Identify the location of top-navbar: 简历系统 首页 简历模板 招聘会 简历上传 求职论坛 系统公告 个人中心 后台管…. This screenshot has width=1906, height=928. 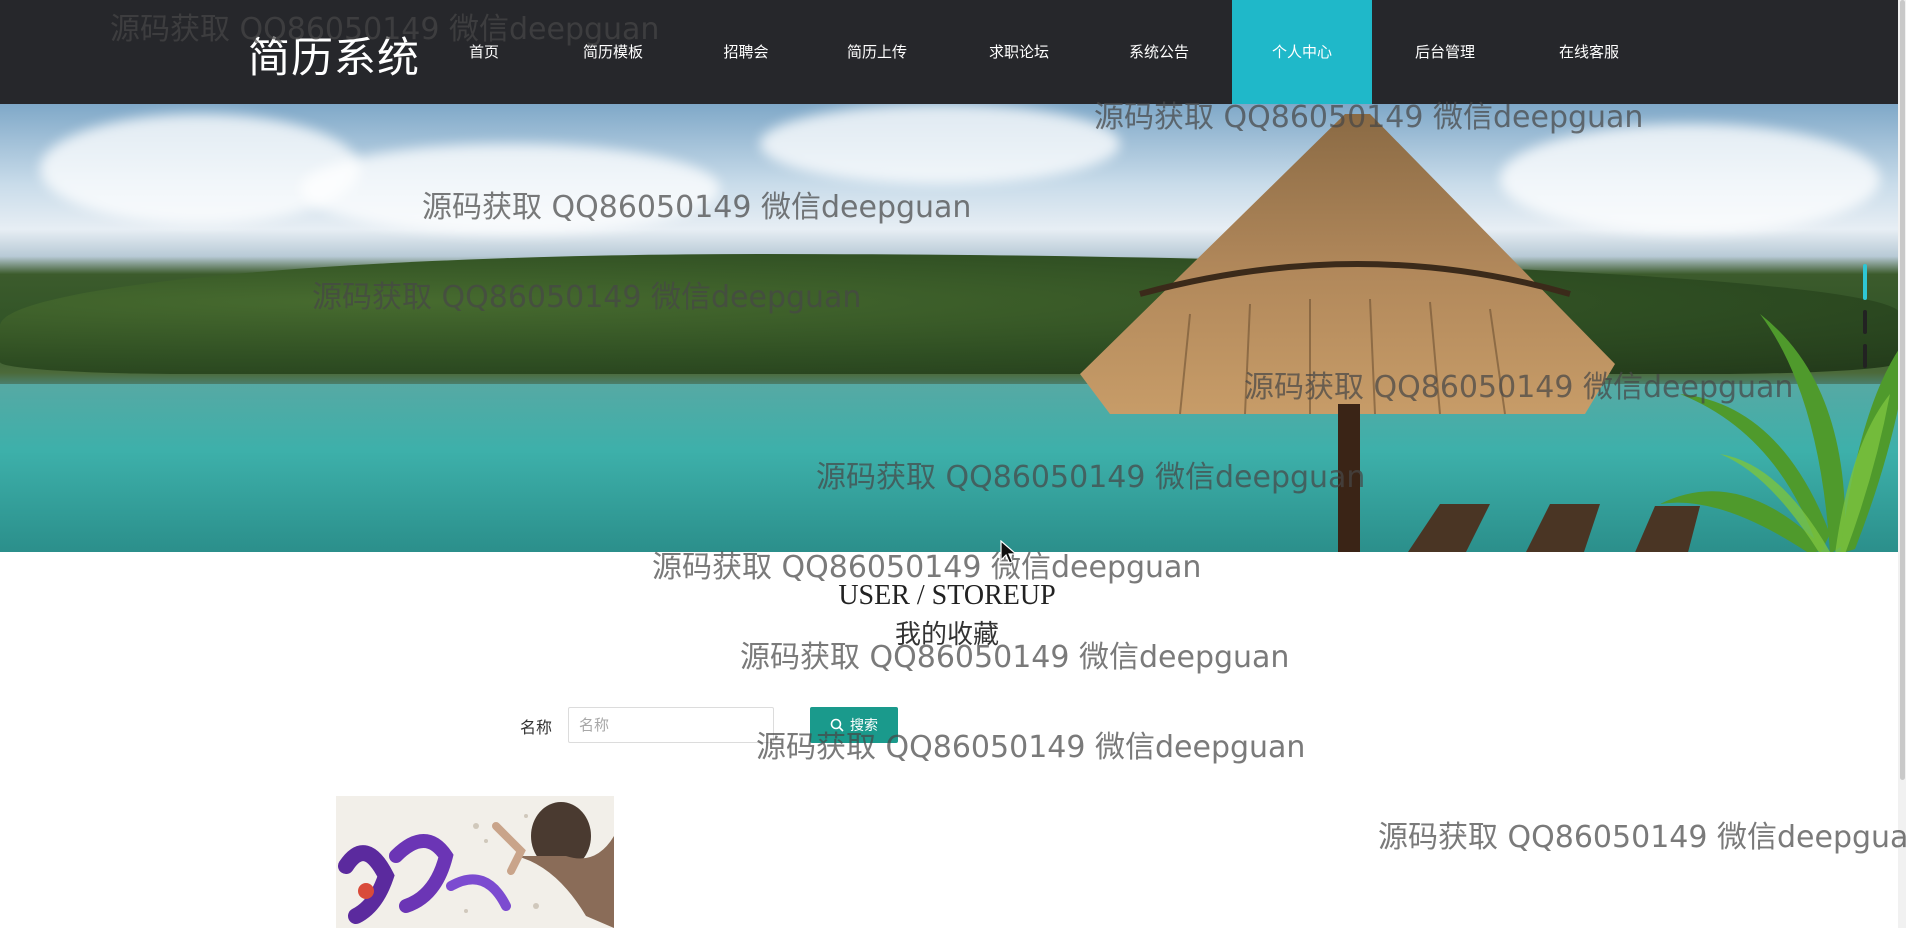
(950, 52).